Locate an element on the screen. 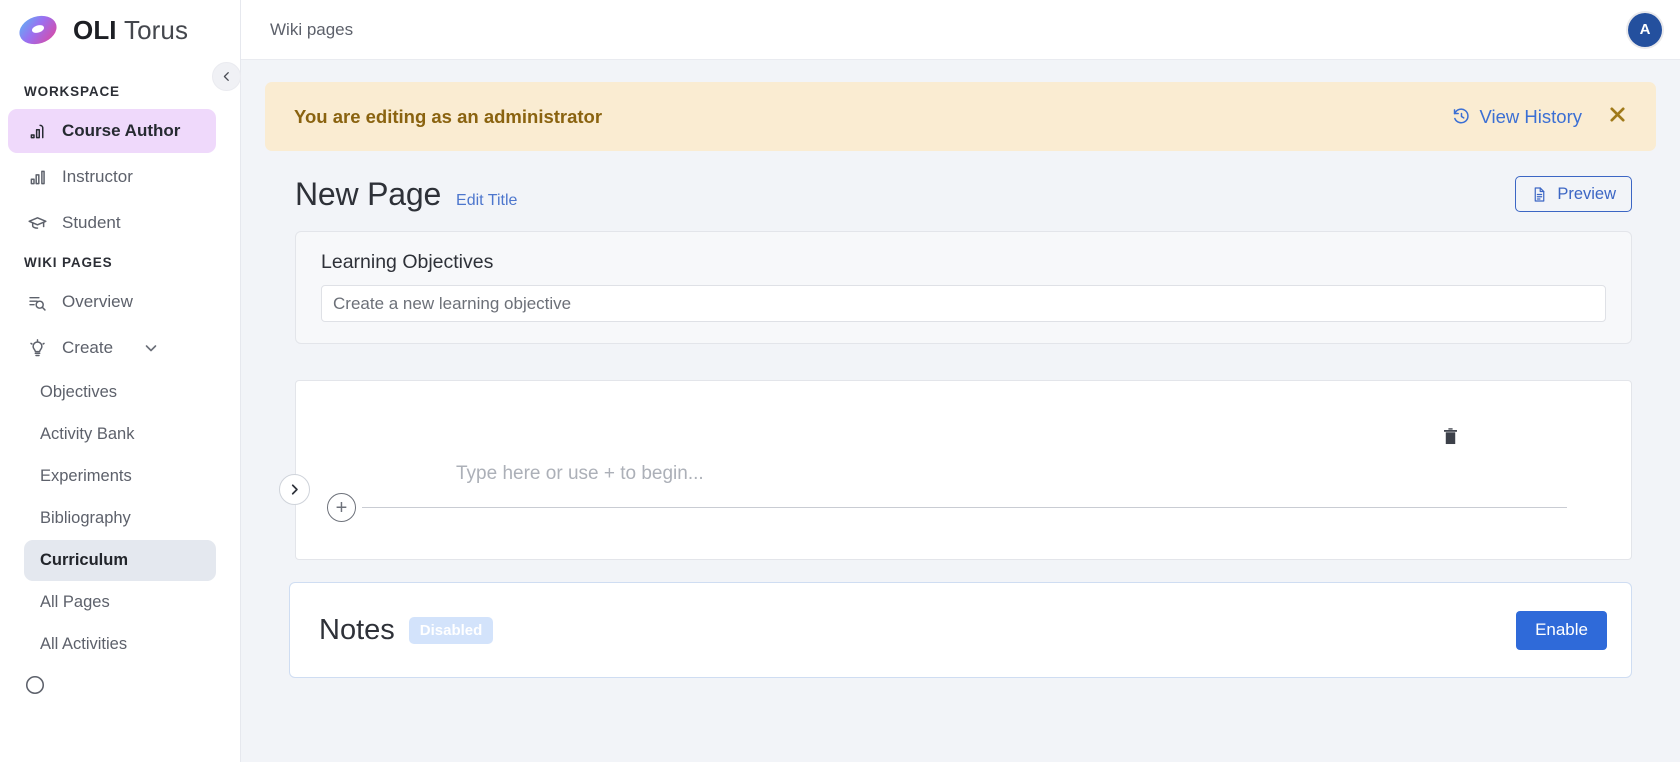 The width and height of the screenshot is (1680, 762). preview-label: Preview is located at coordinates (1586, 193).